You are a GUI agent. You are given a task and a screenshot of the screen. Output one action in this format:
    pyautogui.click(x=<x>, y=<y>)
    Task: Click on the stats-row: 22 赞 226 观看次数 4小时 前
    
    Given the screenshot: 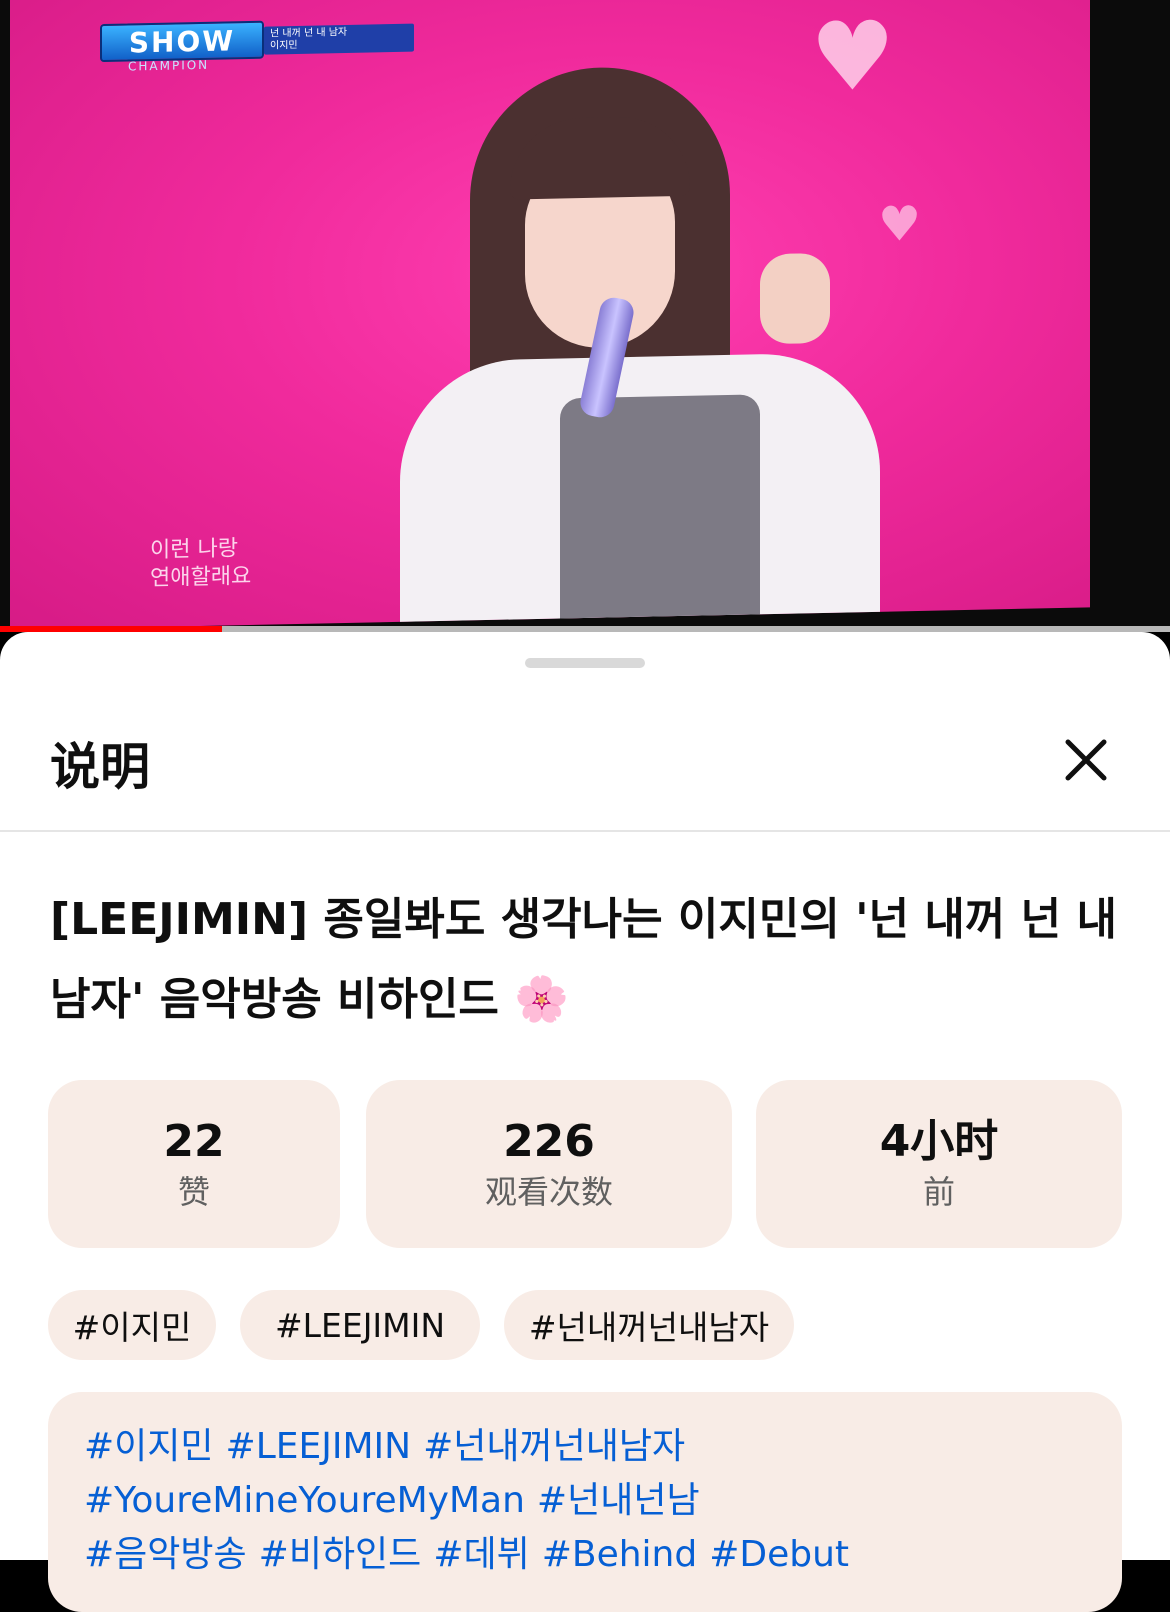 What is the action you would take?
    pyautogui.click(x=585, y=1164)
    